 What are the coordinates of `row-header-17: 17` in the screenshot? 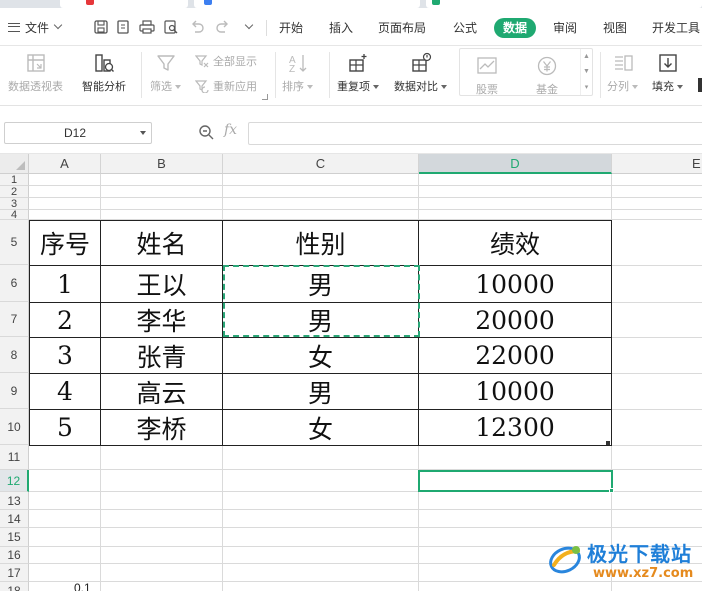 It's located at (14, 573).